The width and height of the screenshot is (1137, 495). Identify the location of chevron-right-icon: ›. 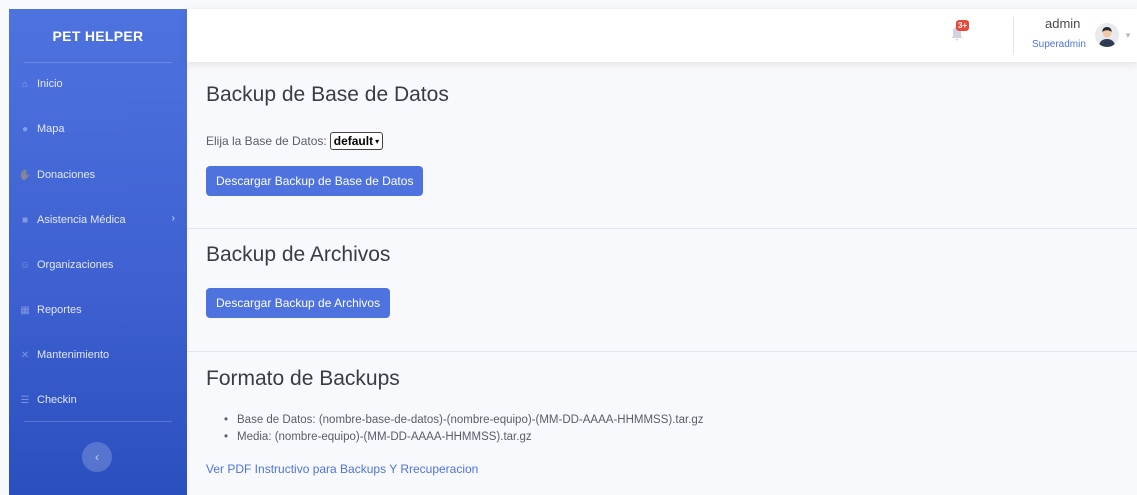
(173, 218).